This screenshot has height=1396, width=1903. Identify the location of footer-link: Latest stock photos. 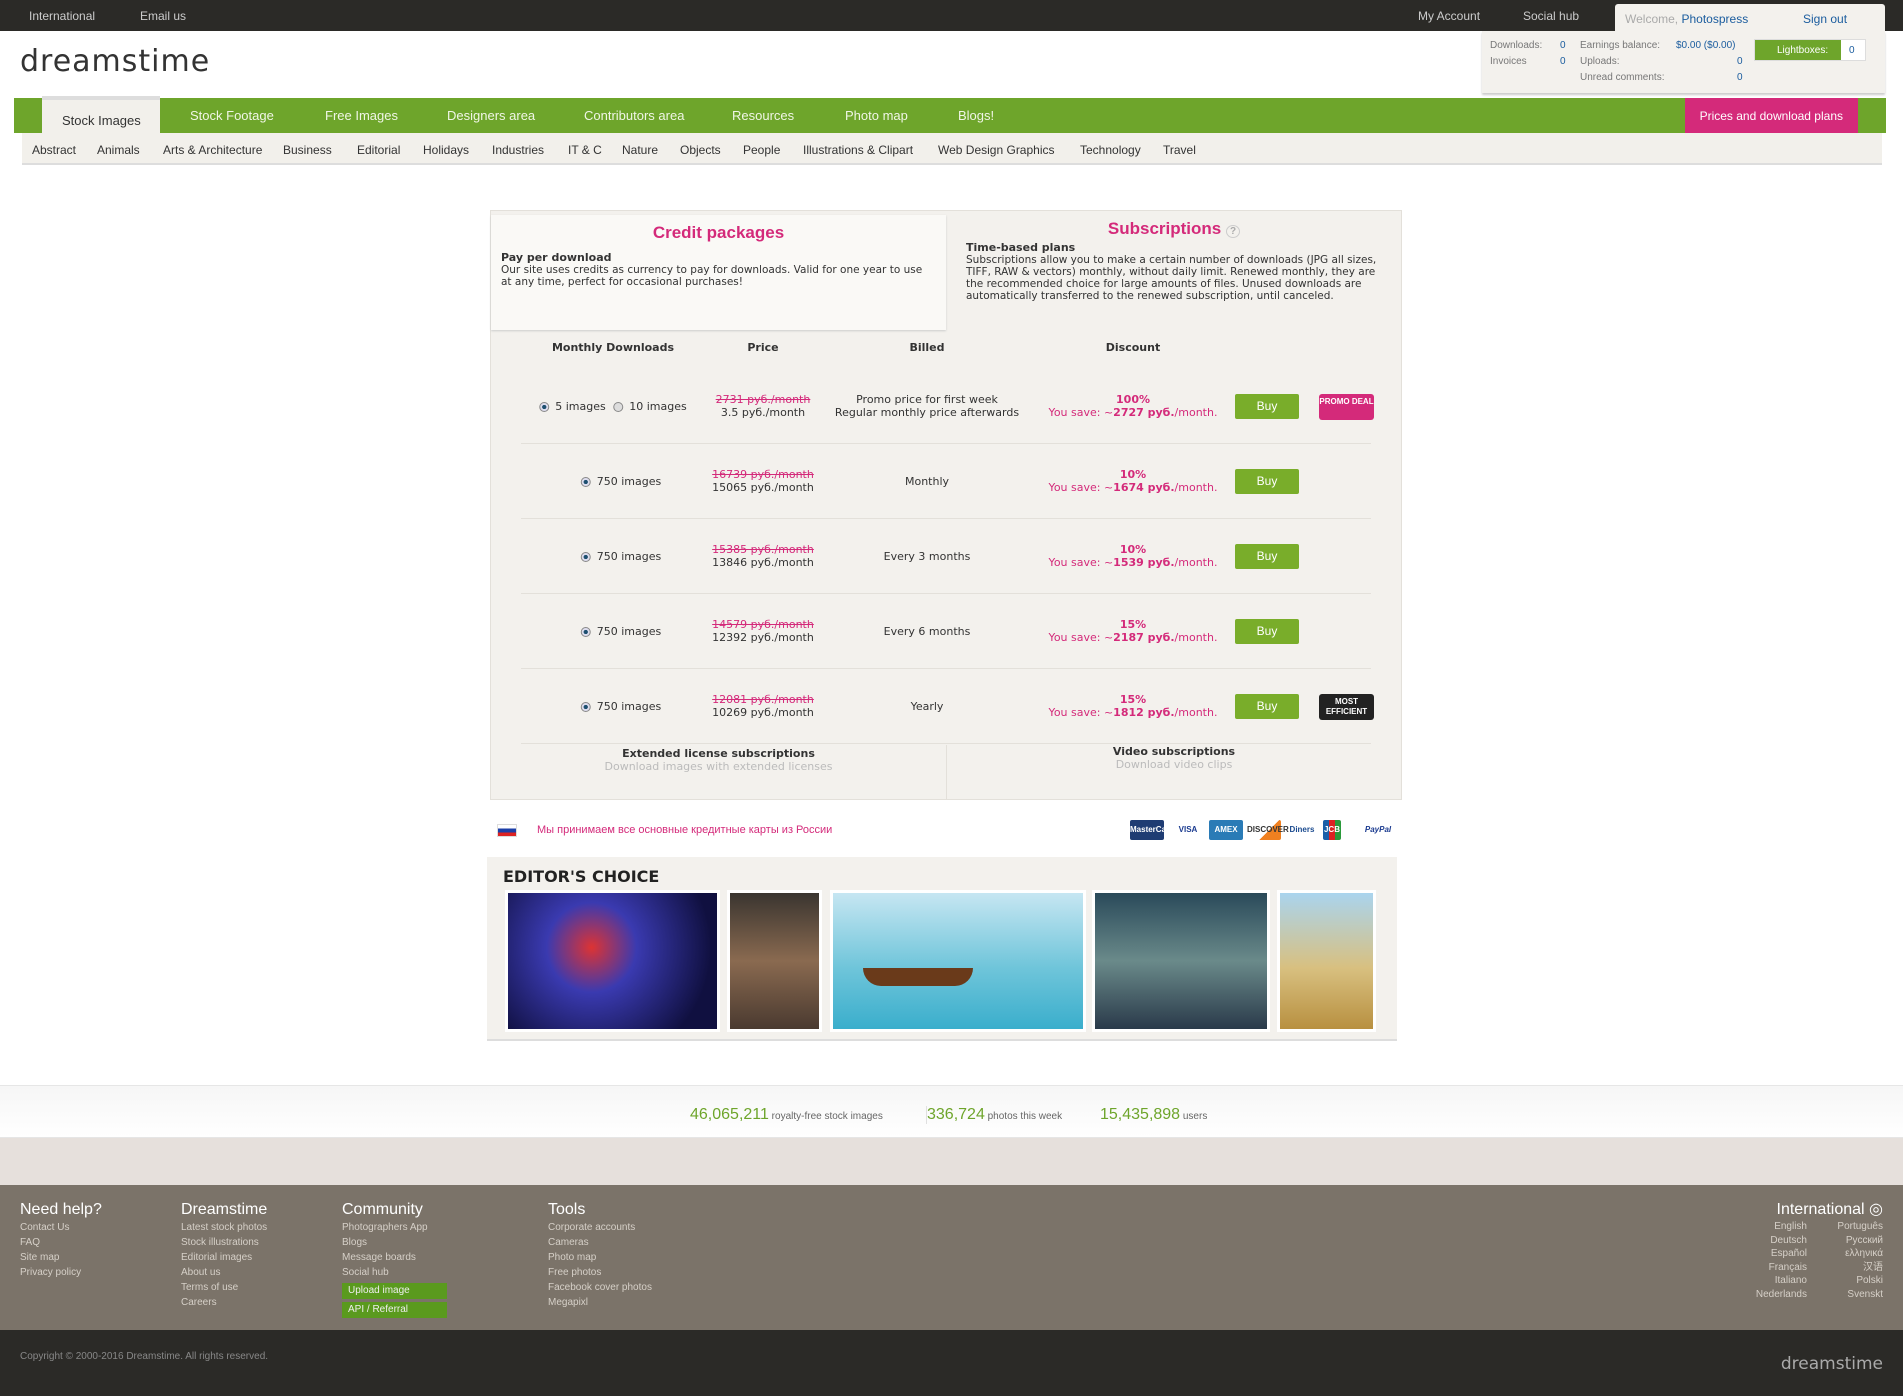
(224, 1227).